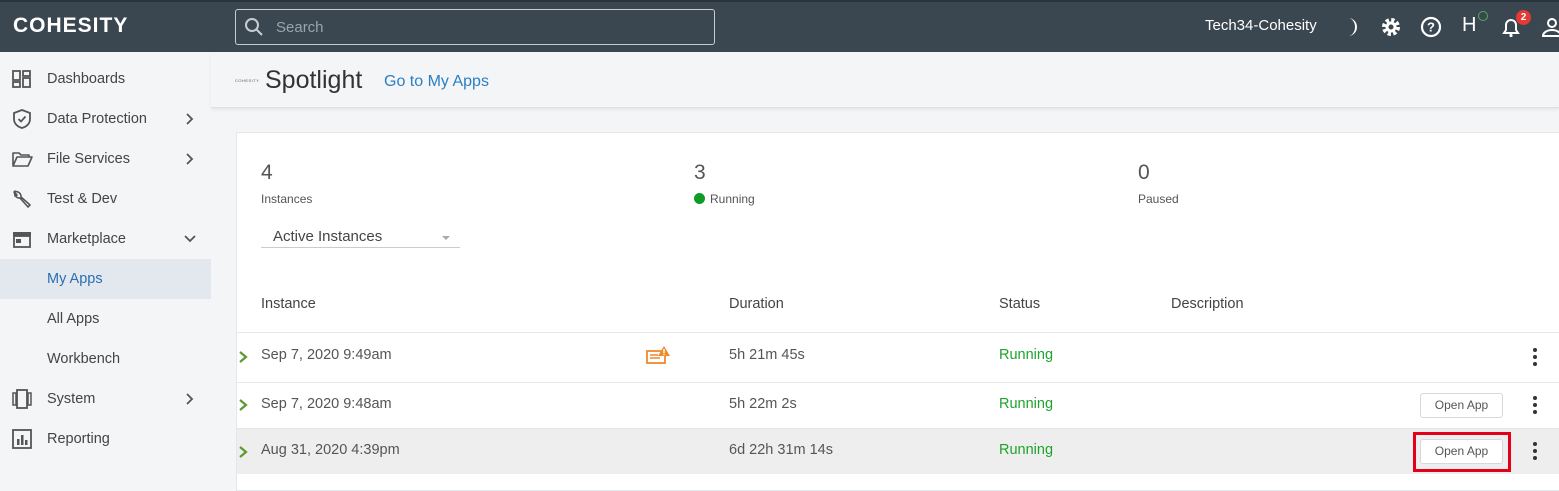 This screenshot has width=1559, height=491. Describe the element at coordinates (86, 79) in the screenshot. I see `sidebar-item-label: Dashboards` at that location.